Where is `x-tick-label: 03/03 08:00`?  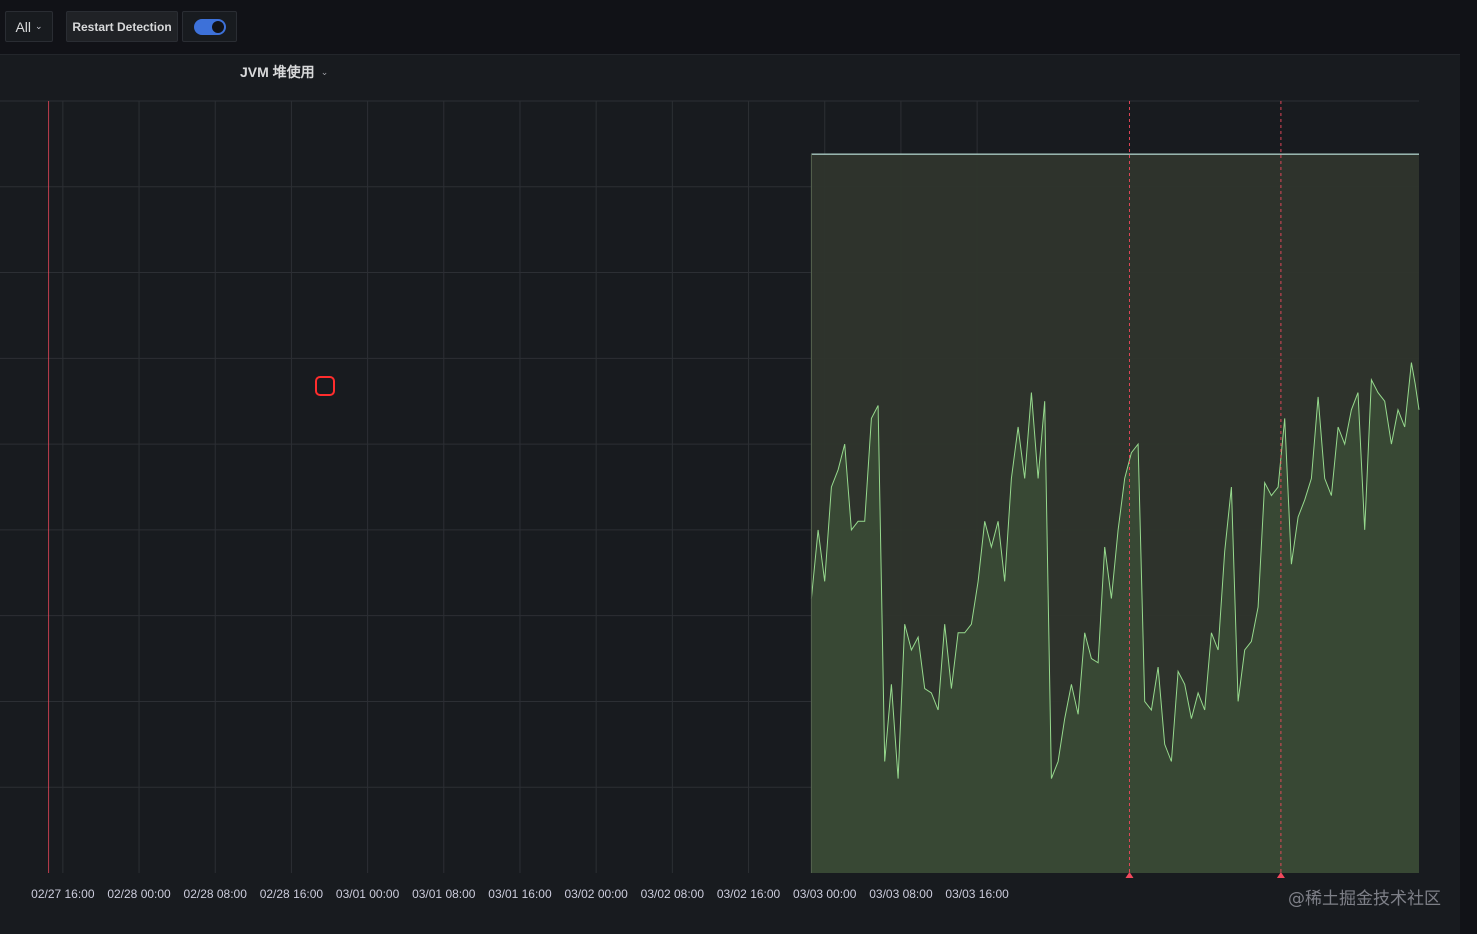
x-tick-label: 03/03 08:00 is located at coordinates (901, 894).